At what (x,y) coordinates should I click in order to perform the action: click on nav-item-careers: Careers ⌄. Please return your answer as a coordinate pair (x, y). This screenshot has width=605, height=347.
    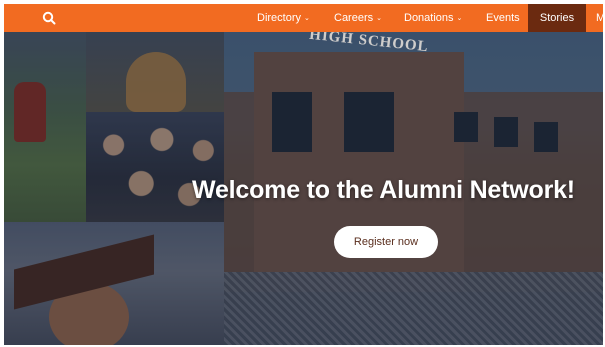
    Looking at the image, I should click on (358, 18).